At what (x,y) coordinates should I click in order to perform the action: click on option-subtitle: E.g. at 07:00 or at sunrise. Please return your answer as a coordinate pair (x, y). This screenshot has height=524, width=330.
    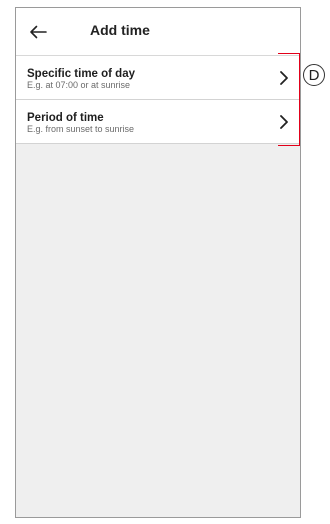
    Looking at the image, I should click on (79, 85).